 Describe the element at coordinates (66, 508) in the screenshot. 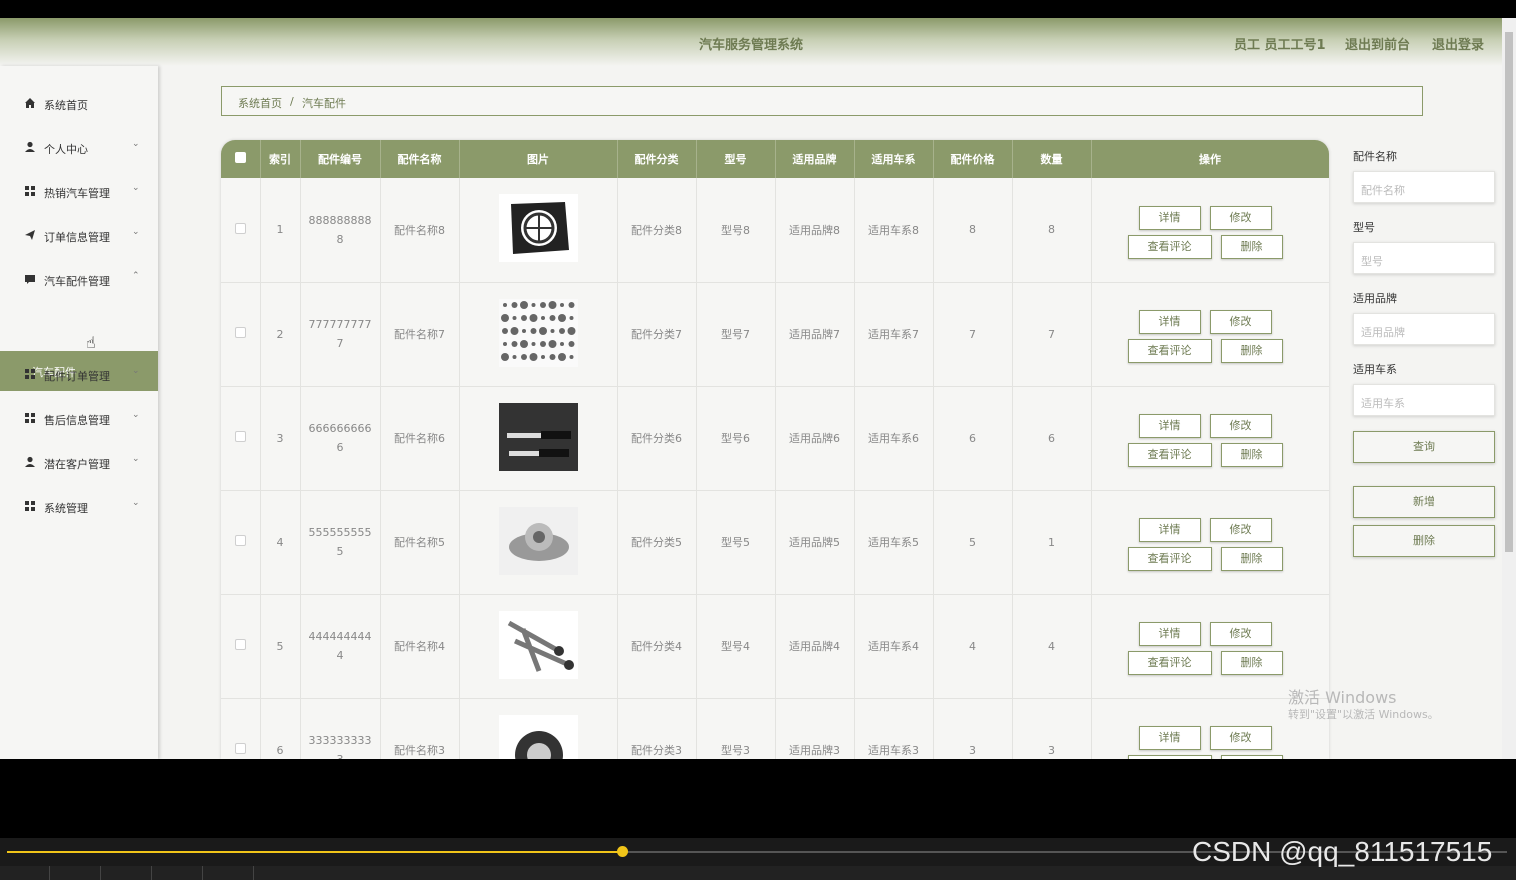

I see `sidebar-item-label: 系统管理` at that location.